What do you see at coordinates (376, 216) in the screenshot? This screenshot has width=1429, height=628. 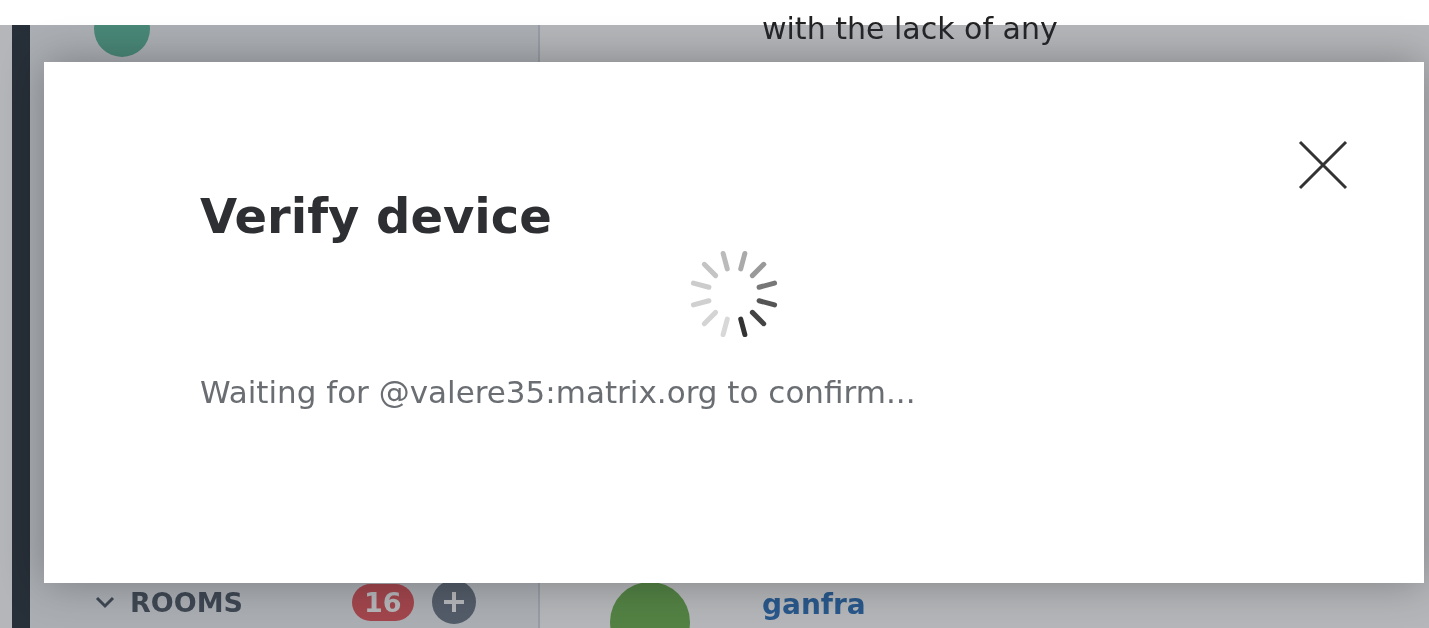 I see `dialog-title: Verify device` at bounding box center [376, 216].